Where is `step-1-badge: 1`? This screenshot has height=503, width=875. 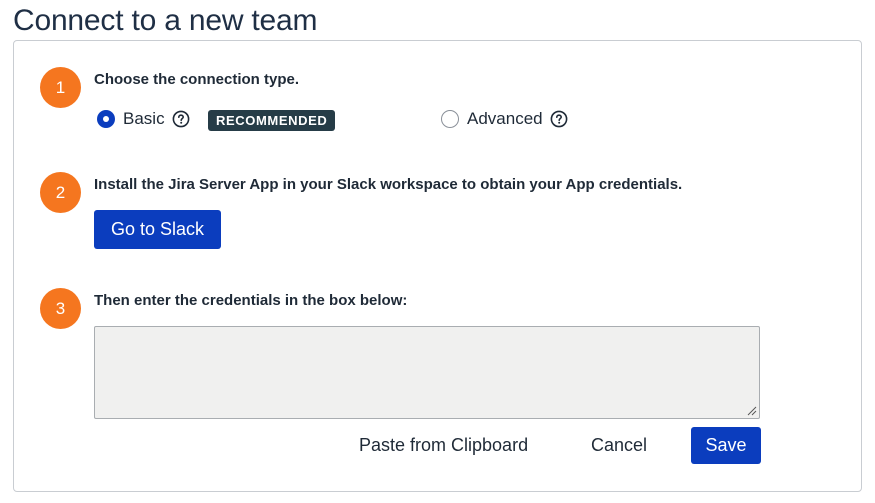 step-1-badge: 1 is located at coordinates (60, 87).